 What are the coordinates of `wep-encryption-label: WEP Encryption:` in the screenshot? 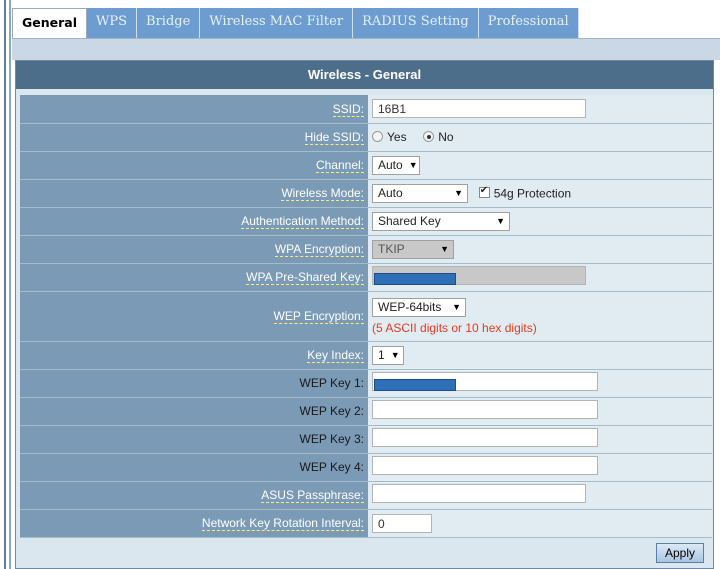 It's located at (318, 316).